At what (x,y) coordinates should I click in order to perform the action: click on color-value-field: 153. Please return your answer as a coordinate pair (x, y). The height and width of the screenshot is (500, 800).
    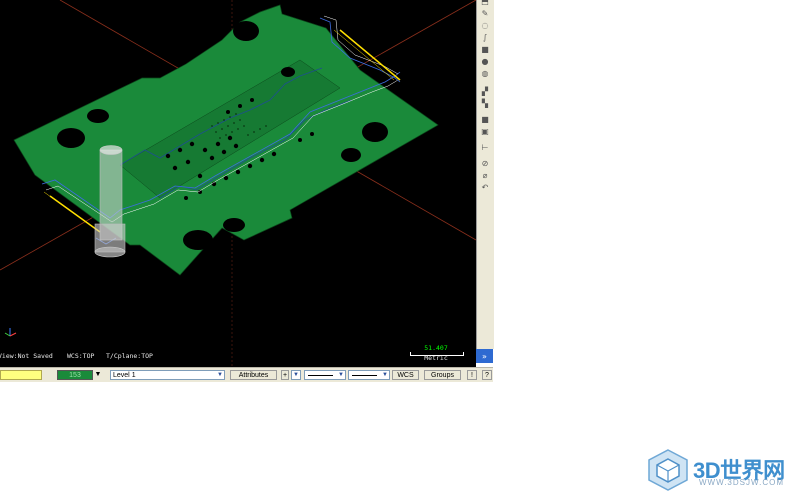
    Looking at the image, I should click on (75, 375).